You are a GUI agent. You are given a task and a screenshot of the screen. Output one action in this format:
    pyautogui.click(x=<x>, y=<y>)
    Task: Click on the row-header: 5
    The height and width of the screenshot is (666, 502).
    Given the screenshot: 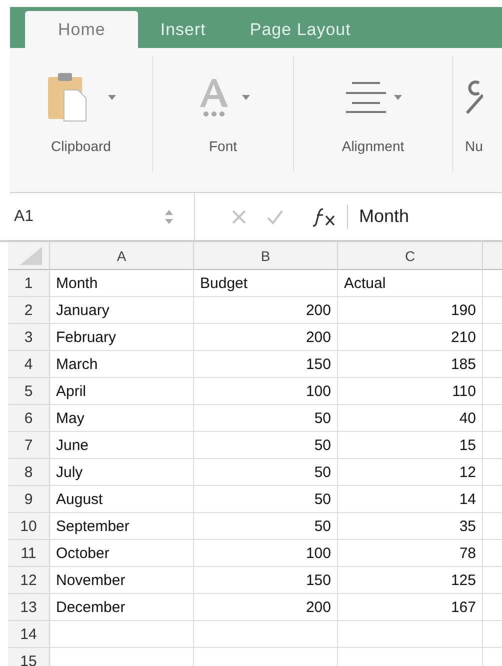 What is the action you would take?
    pyautogui.click(x=29, y=391)
    